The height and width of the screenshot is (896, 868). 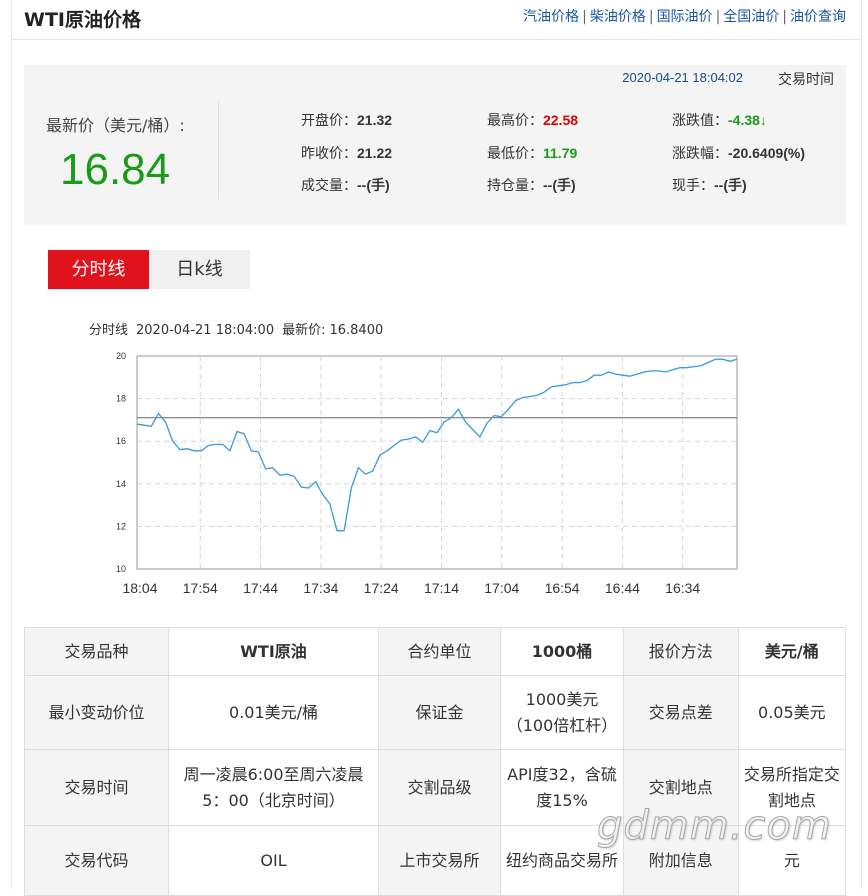 I want to click on table-header-cell: 合约单位, so click(x=439, y=651).